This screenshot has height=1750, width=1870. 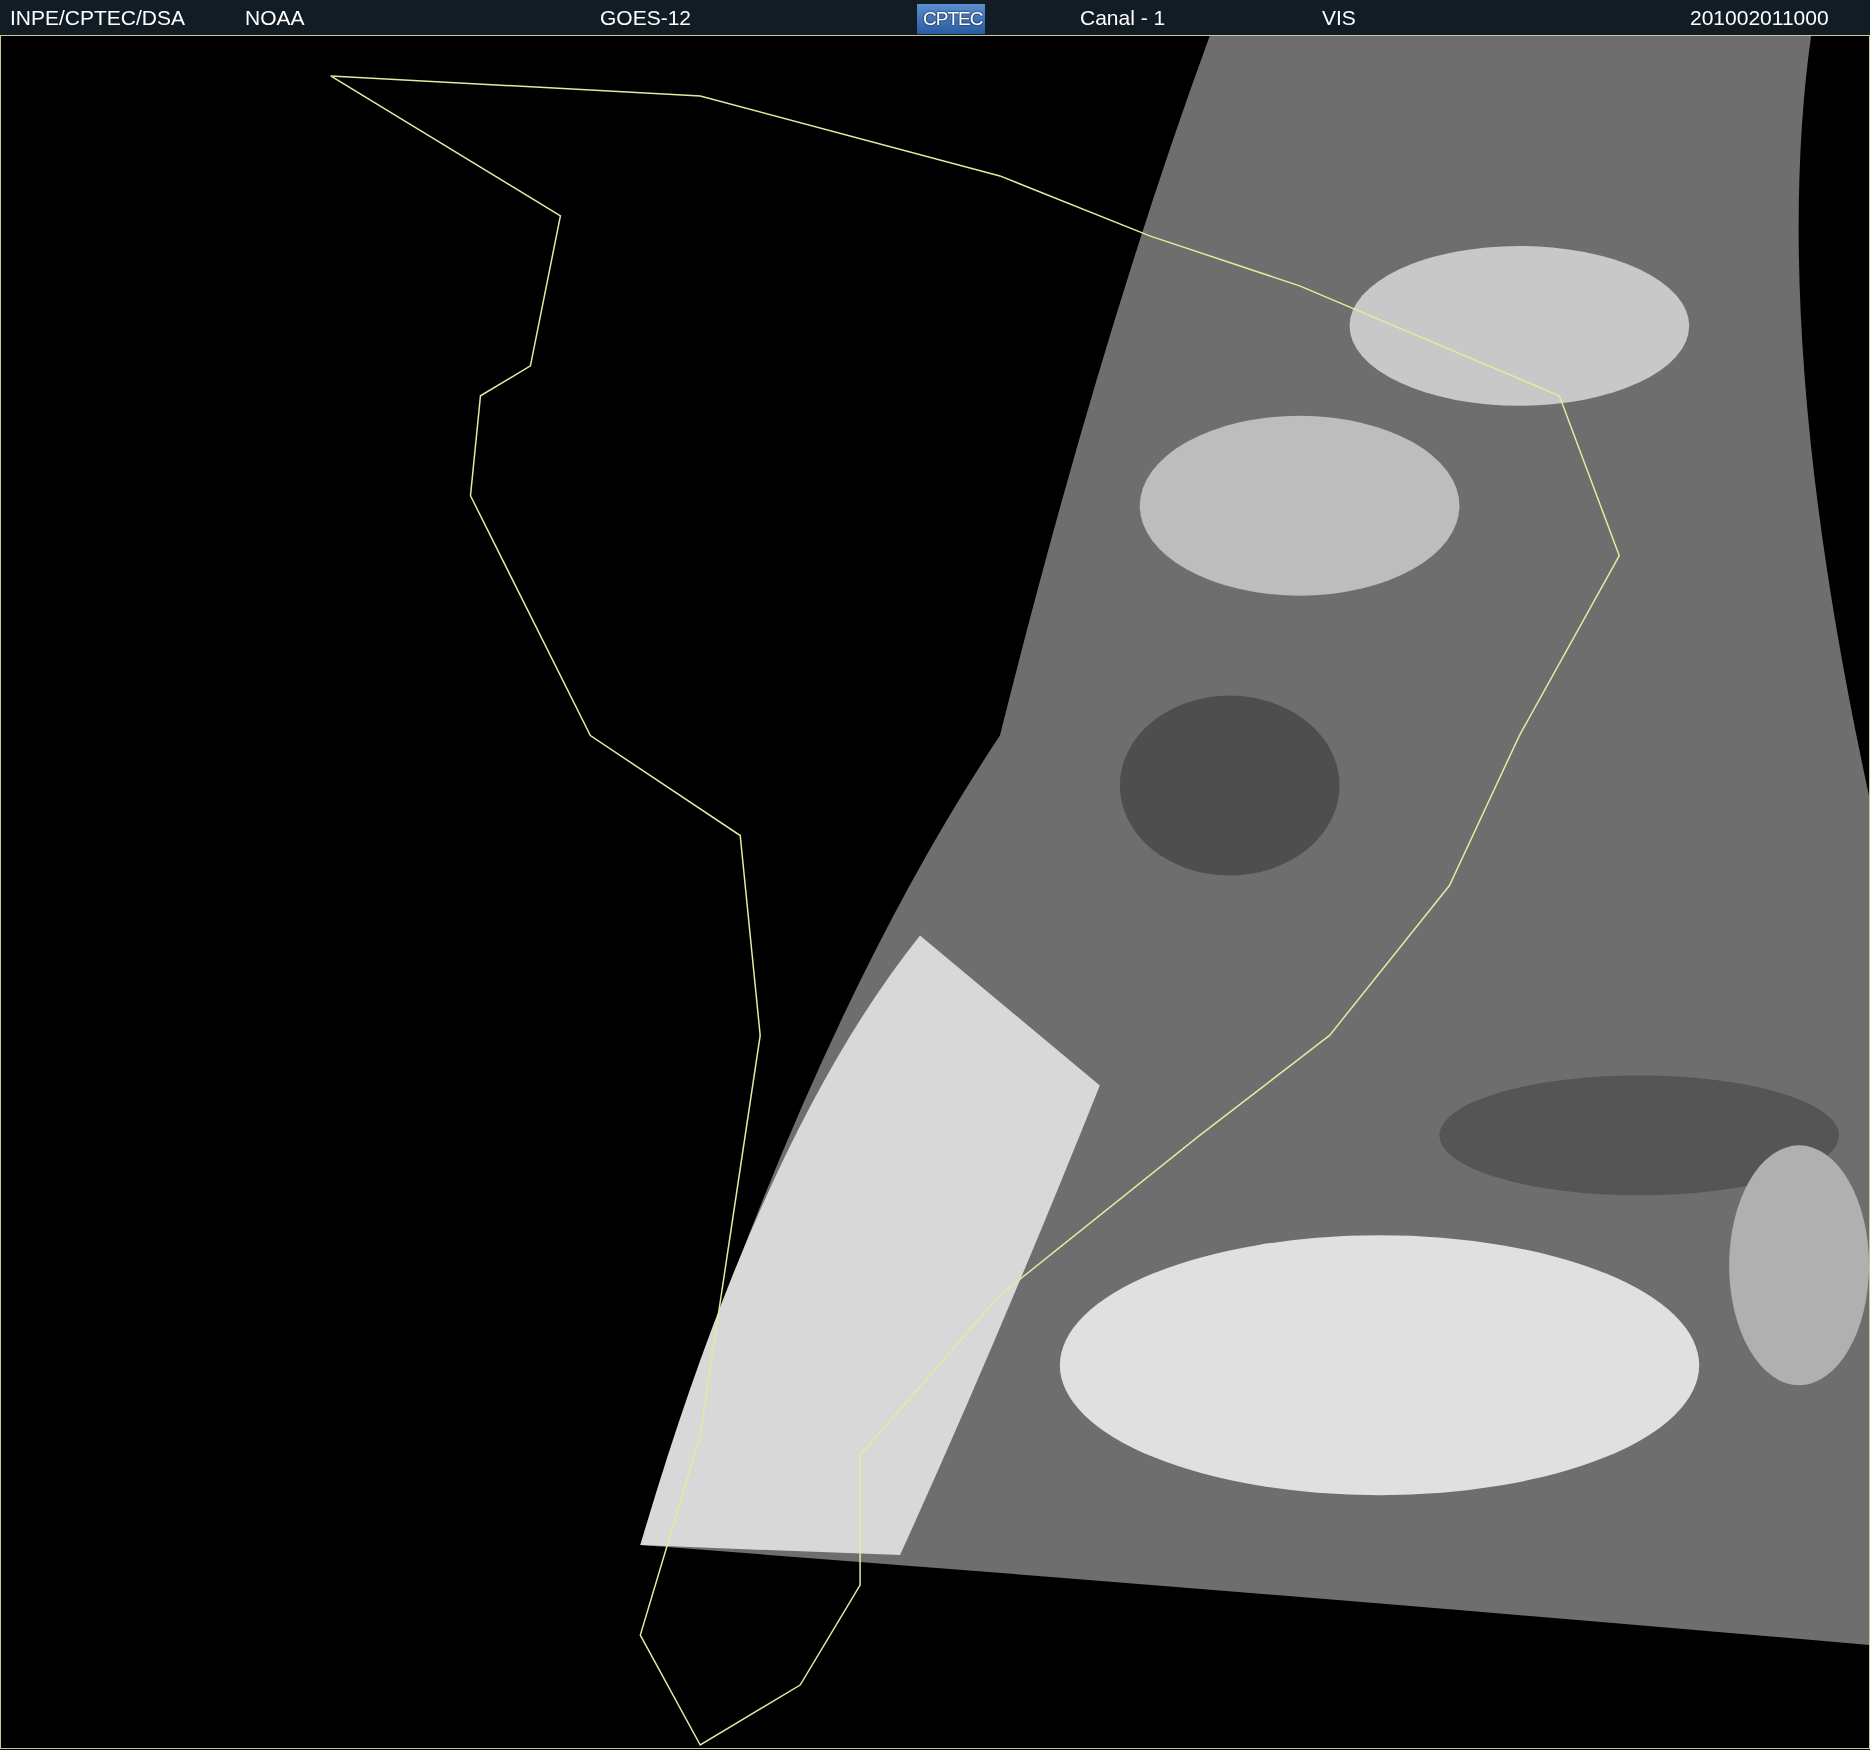 What do you see at coordinates (275, 17) in the screenshot?
I see `header-label: NOAA` at bounding box center [275, 17].